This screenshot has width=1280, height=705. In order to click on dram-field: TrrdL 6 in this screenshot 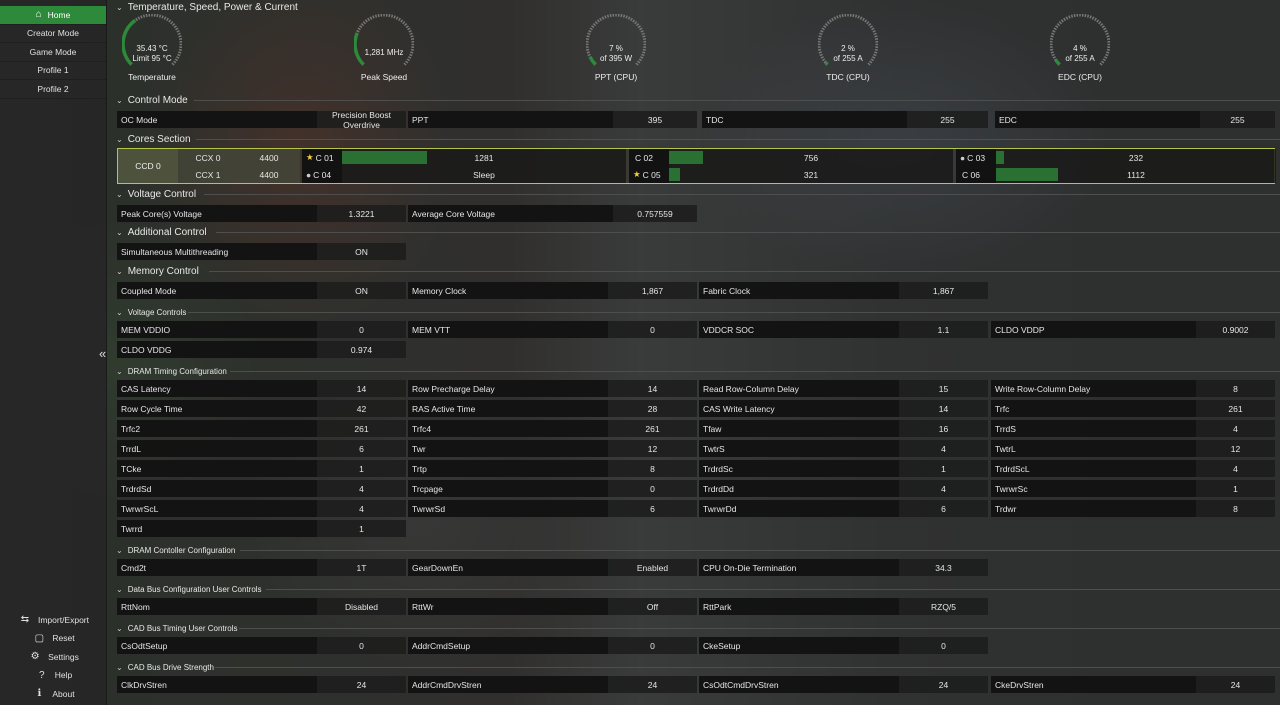, I will do `click(261, 448)`.